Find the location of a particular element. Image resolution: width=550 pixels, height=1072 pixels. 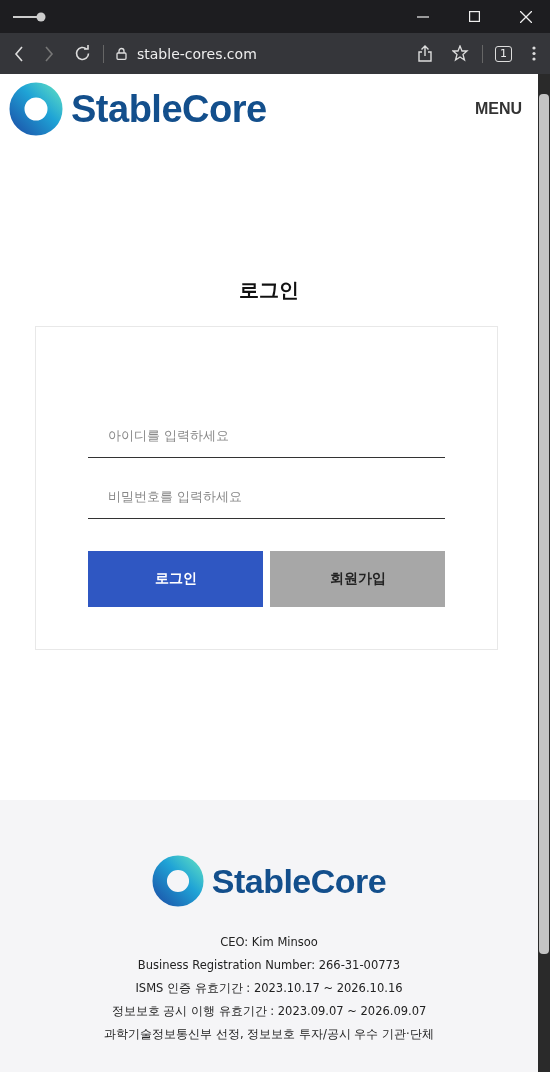

input-field: 비밀번호를 입력하세요 is located at coordinates (266, 496).